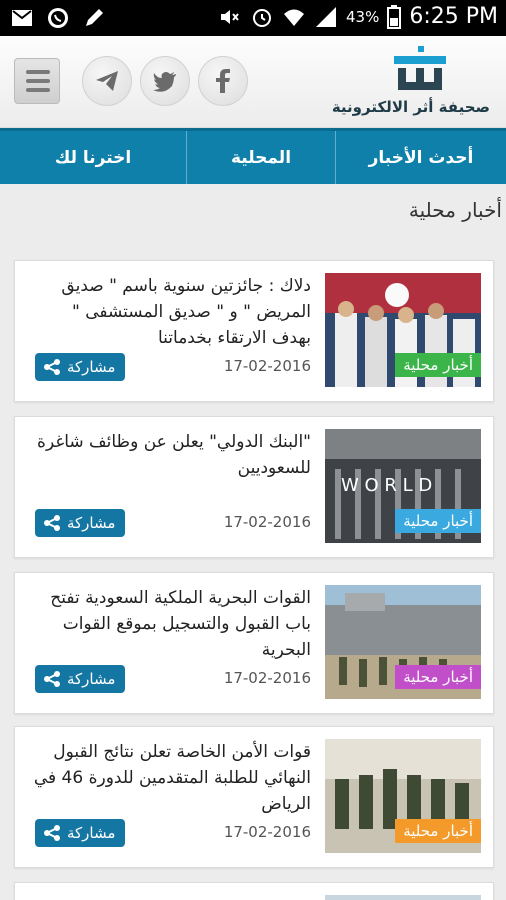 Image resolution: width=506 pixels, height=900 pixels. I want to click on app-logo: صحيفة أثر الالكترونية, so click(412, 81).